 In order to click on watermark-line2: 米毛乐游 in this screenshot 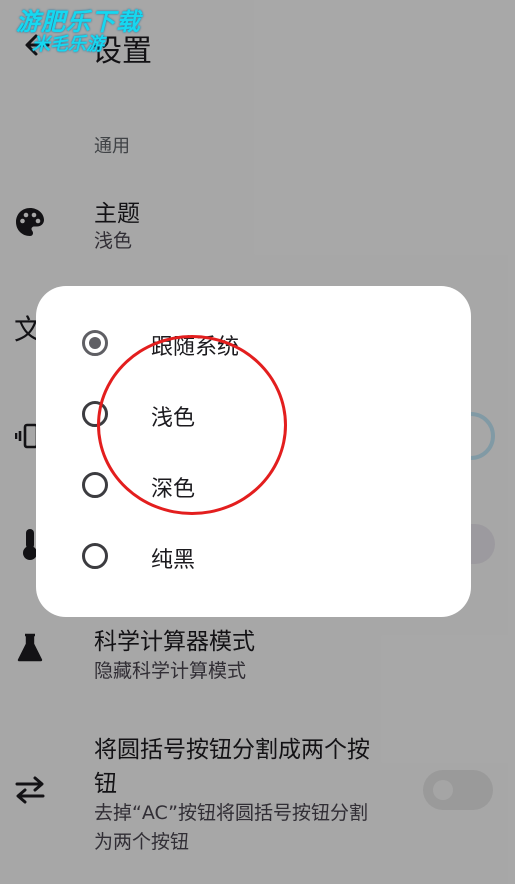, I will do `click(68, 44)`.